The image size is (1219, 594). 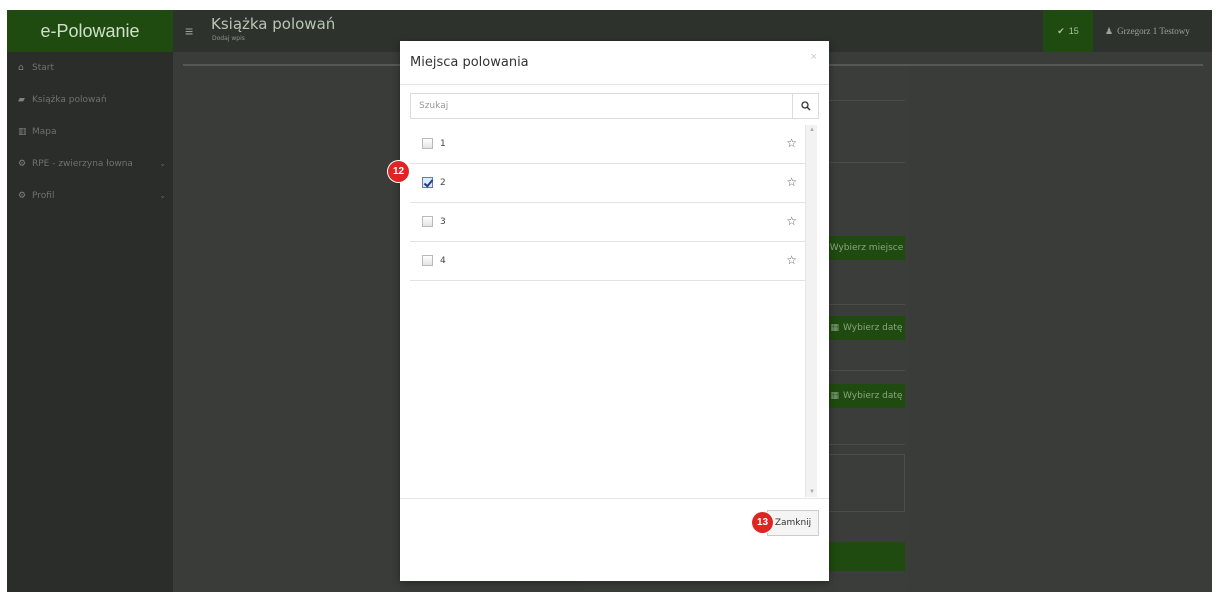 I want to click on item-label: 4, so click(x=443, y=261).